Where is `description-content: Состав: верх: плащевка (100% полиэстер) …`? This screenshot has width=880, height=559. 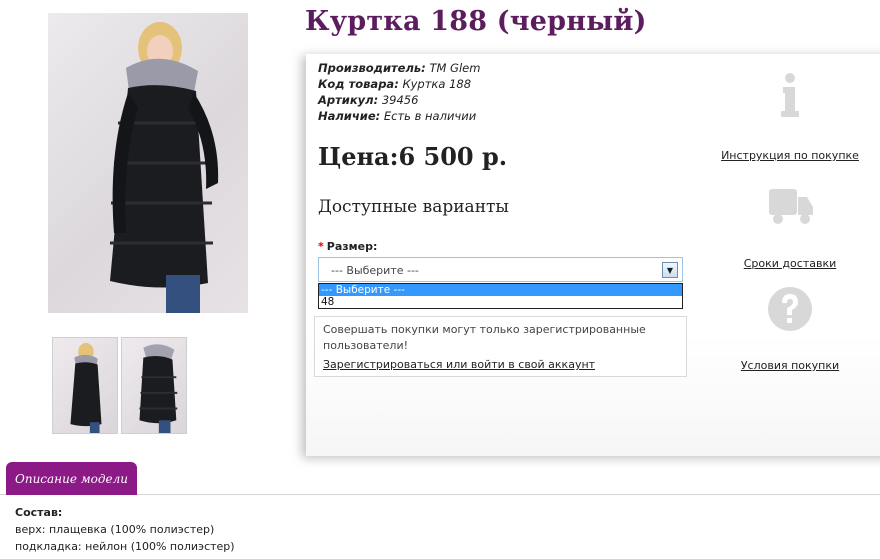 description-content: Состав: верх: плащевка (100% полиэстер) … is located at coordinates (125, 529).